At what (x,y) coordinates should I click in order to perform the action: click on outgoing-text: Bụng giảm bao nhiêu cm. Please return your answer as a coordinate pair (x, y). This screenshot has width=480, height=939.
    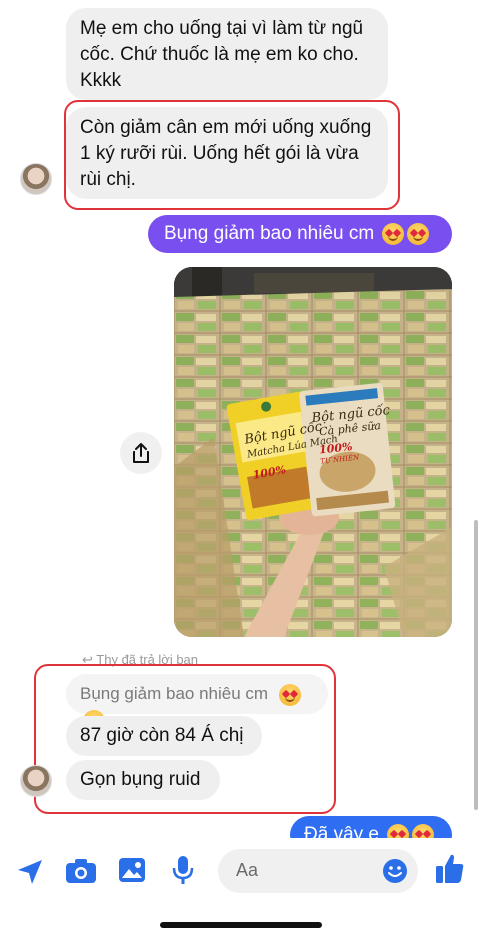
    Looking at the image, I should click on (269, 233).